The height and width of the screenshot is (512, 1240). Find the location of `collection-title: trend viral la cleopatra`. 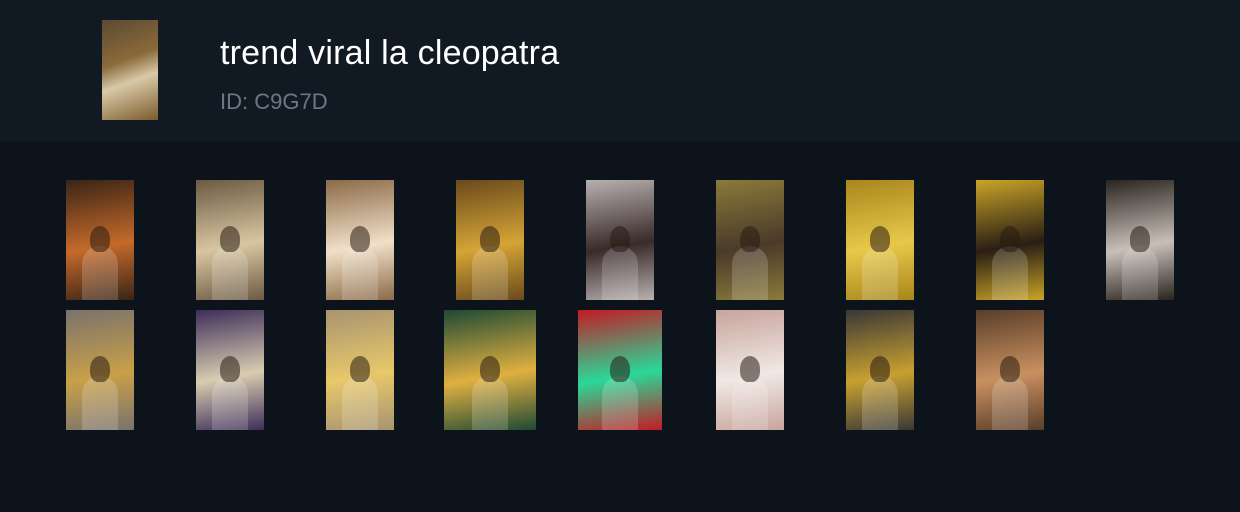

collection-title: trend viral la cleopatra is located at coordinates (390, 53).